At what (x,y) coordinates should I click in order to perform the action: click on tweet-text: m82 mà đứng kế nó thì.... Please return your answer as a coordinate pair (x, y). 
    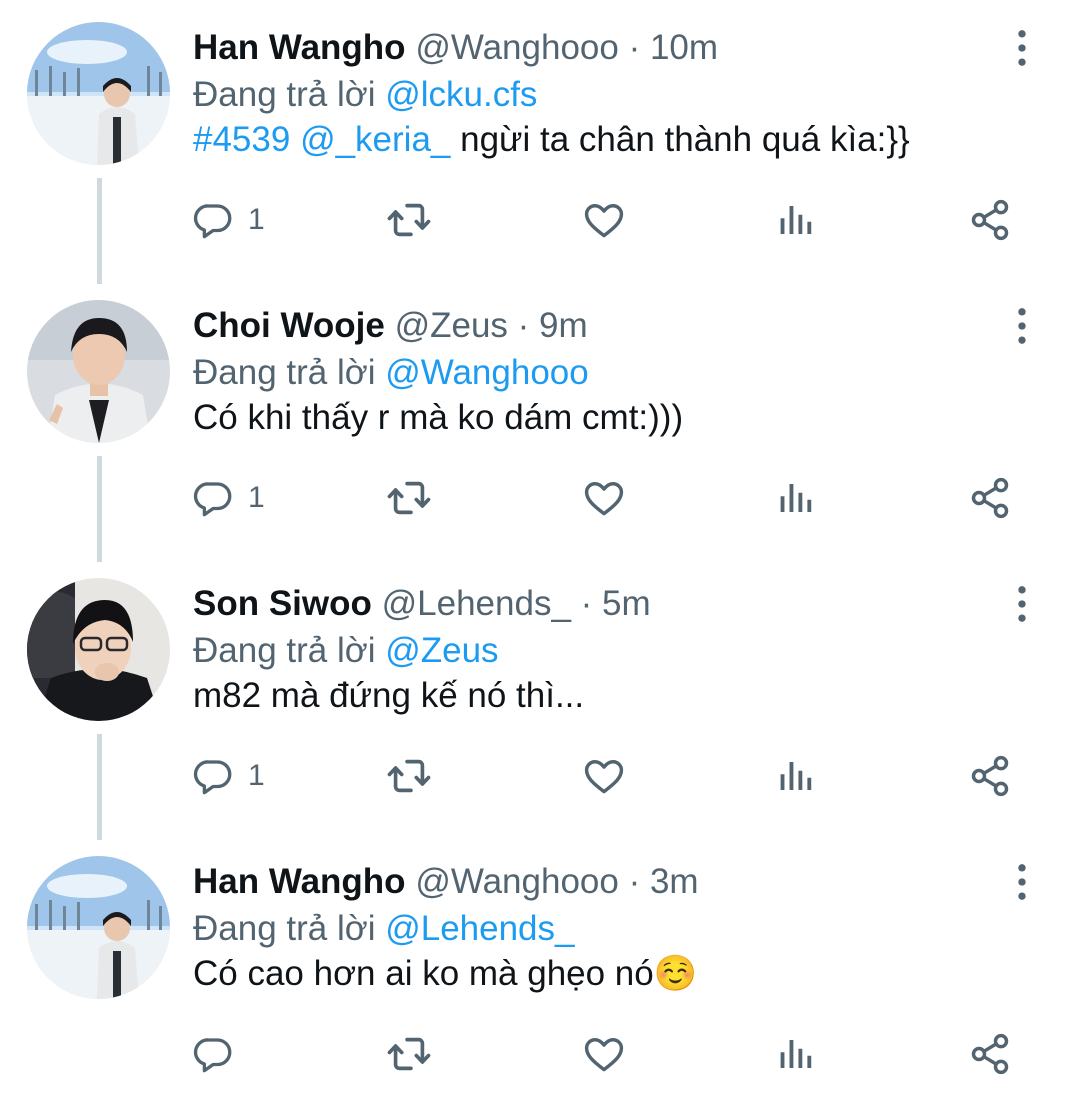
    Looking at the image, I should click on (388, 696).